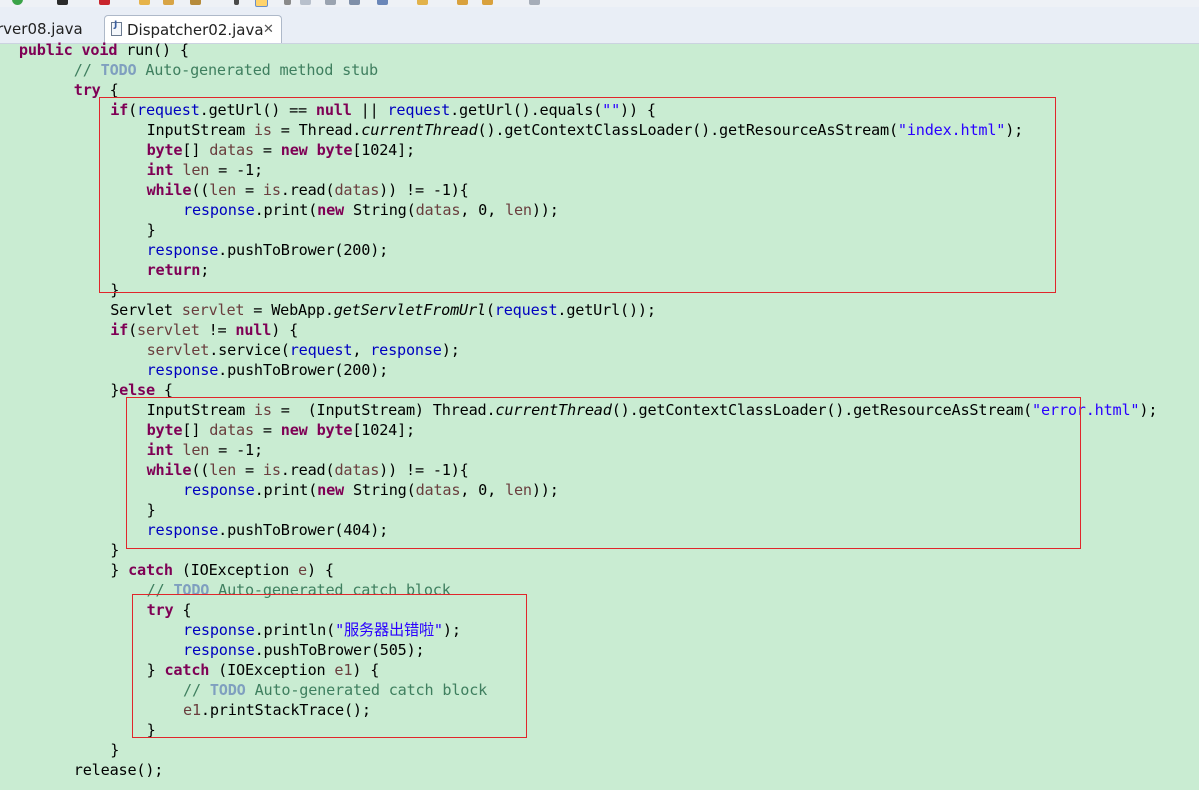 The height and width of the screenshot is (790, 1199). I want to click on code-line: if(servlet != null) {, so click(204, 330).